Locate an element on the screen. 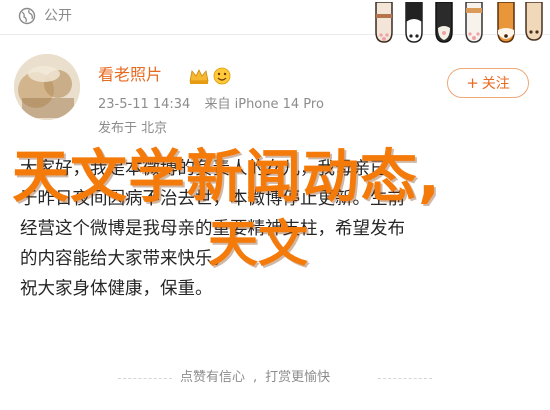 This screenshot has height=410, width=550. bear-sticker is located at coordinates (444, 22).